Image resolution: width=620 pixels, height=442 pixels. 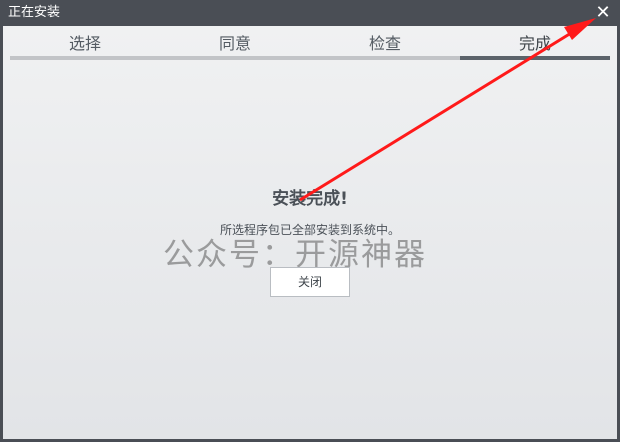 I want to click on tab-select: 选择, so click(x=85, y=43).